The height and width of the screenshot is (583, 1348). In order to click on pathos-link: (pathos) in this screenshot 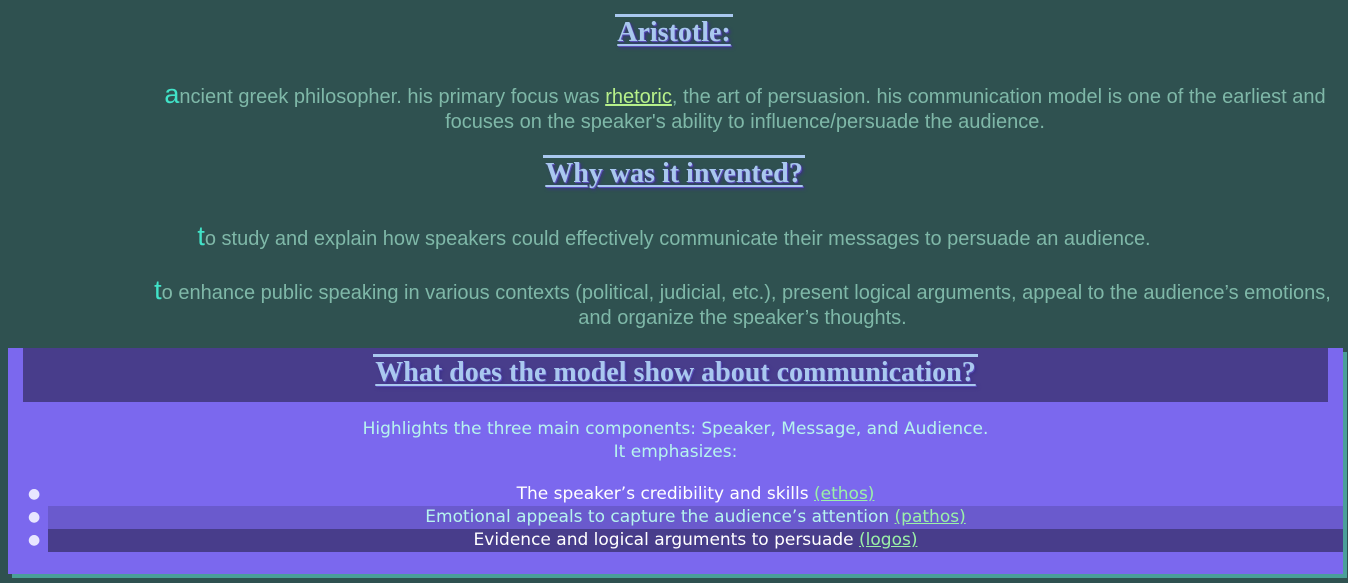, I will do `click(930, 517)`.